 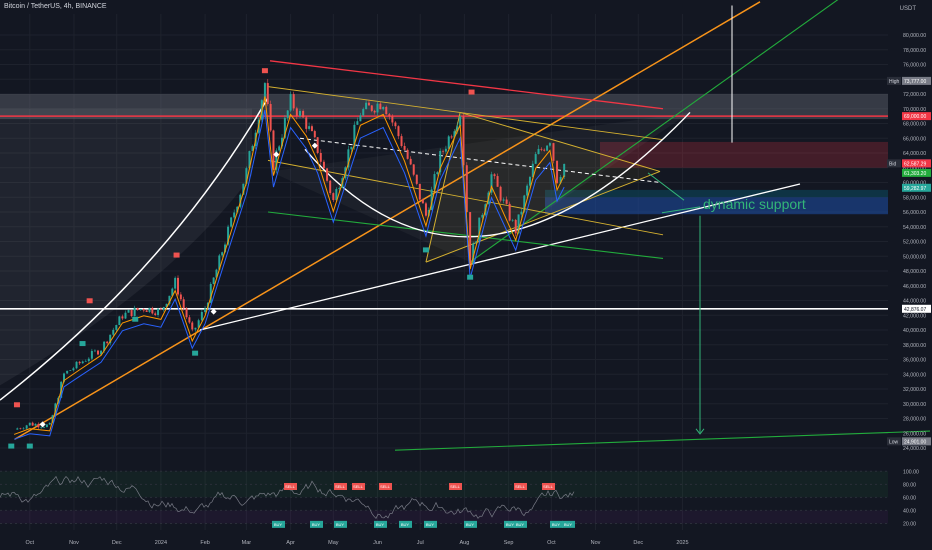 What do you see at coordinates (914, 154) in the screenshot?
I see `y-tick-label: 64,000.00` at bounding box center [914, 154].